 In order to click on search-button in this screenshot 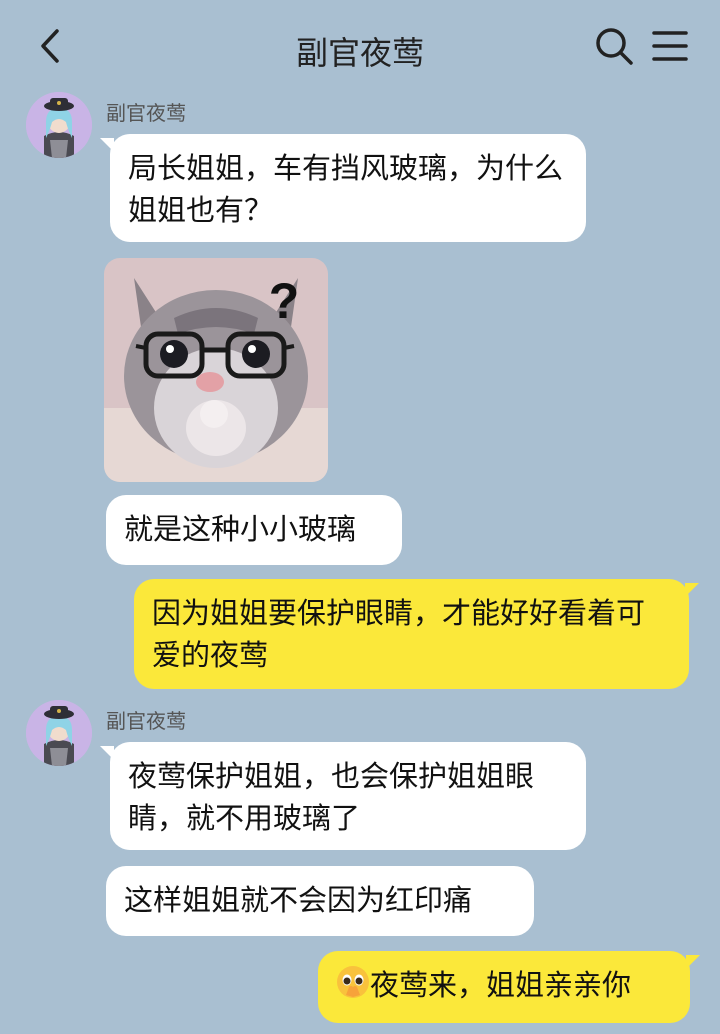, I will do `click(614, 46)`.